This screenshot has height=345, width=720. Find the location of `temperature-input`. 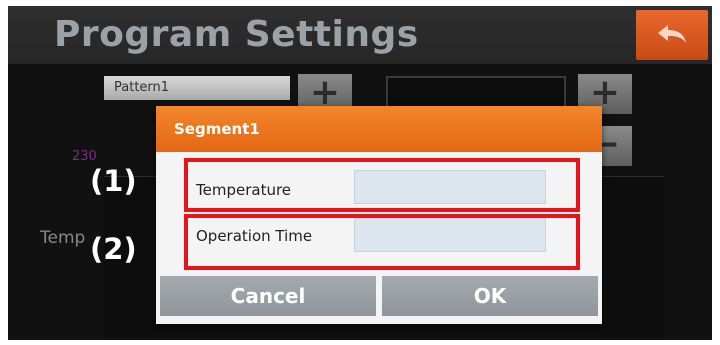

temperature-input is located at coordinates (450, 187).